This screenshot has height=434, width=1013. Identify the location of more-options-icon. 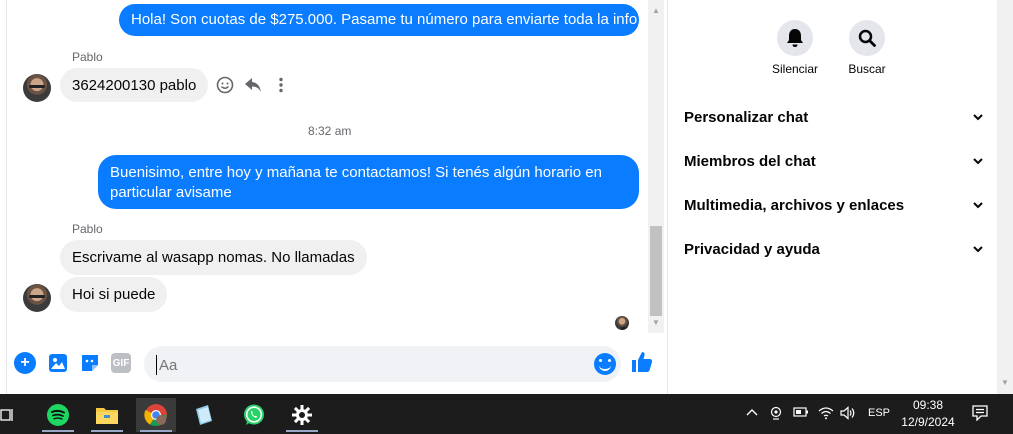
(281, 85).